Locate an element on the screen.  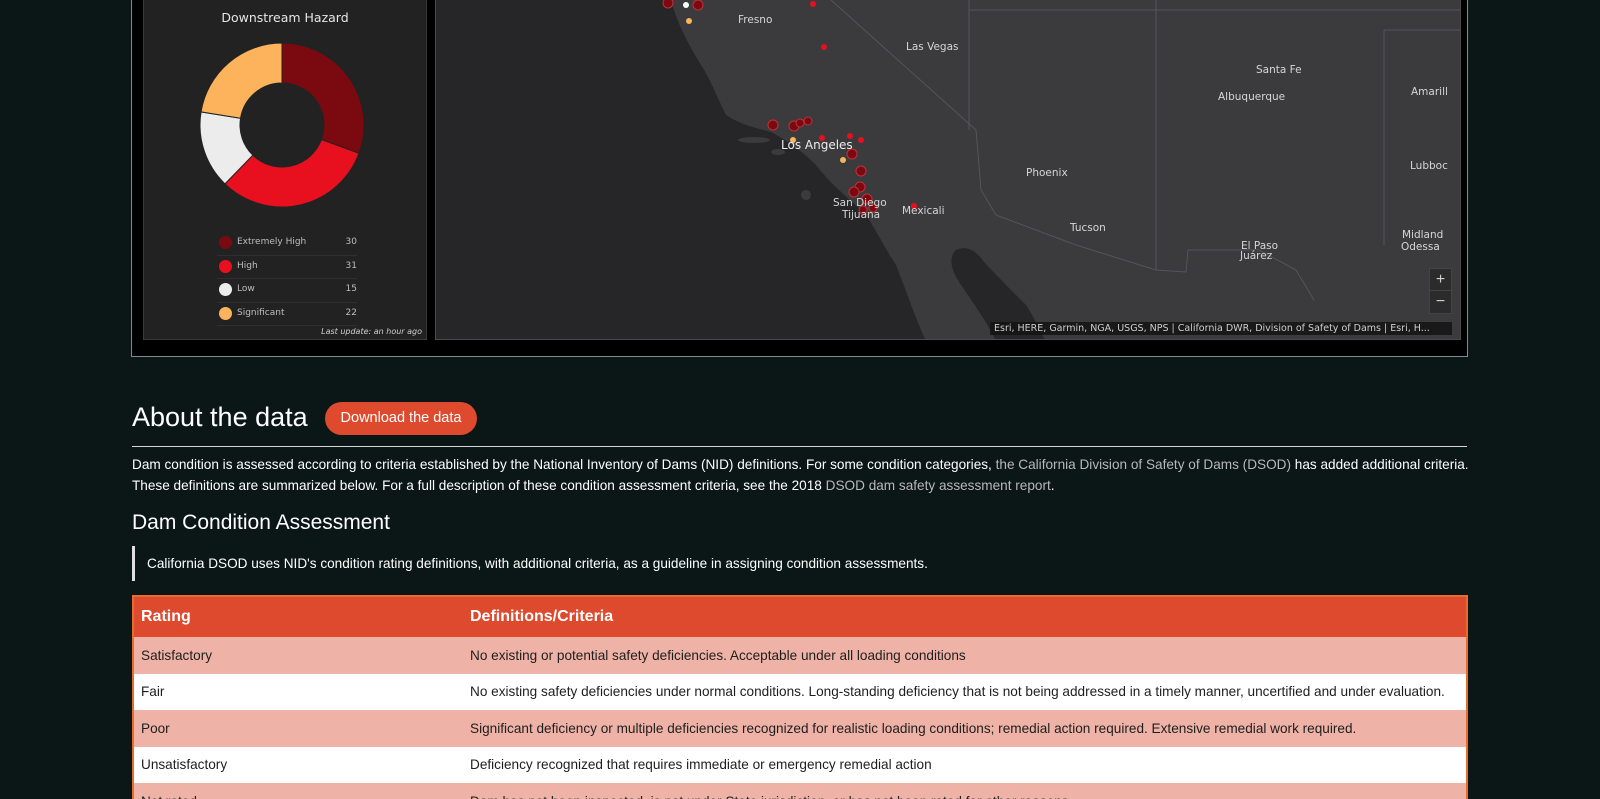
legend-value: 22 is located at coordinates (351, 312).